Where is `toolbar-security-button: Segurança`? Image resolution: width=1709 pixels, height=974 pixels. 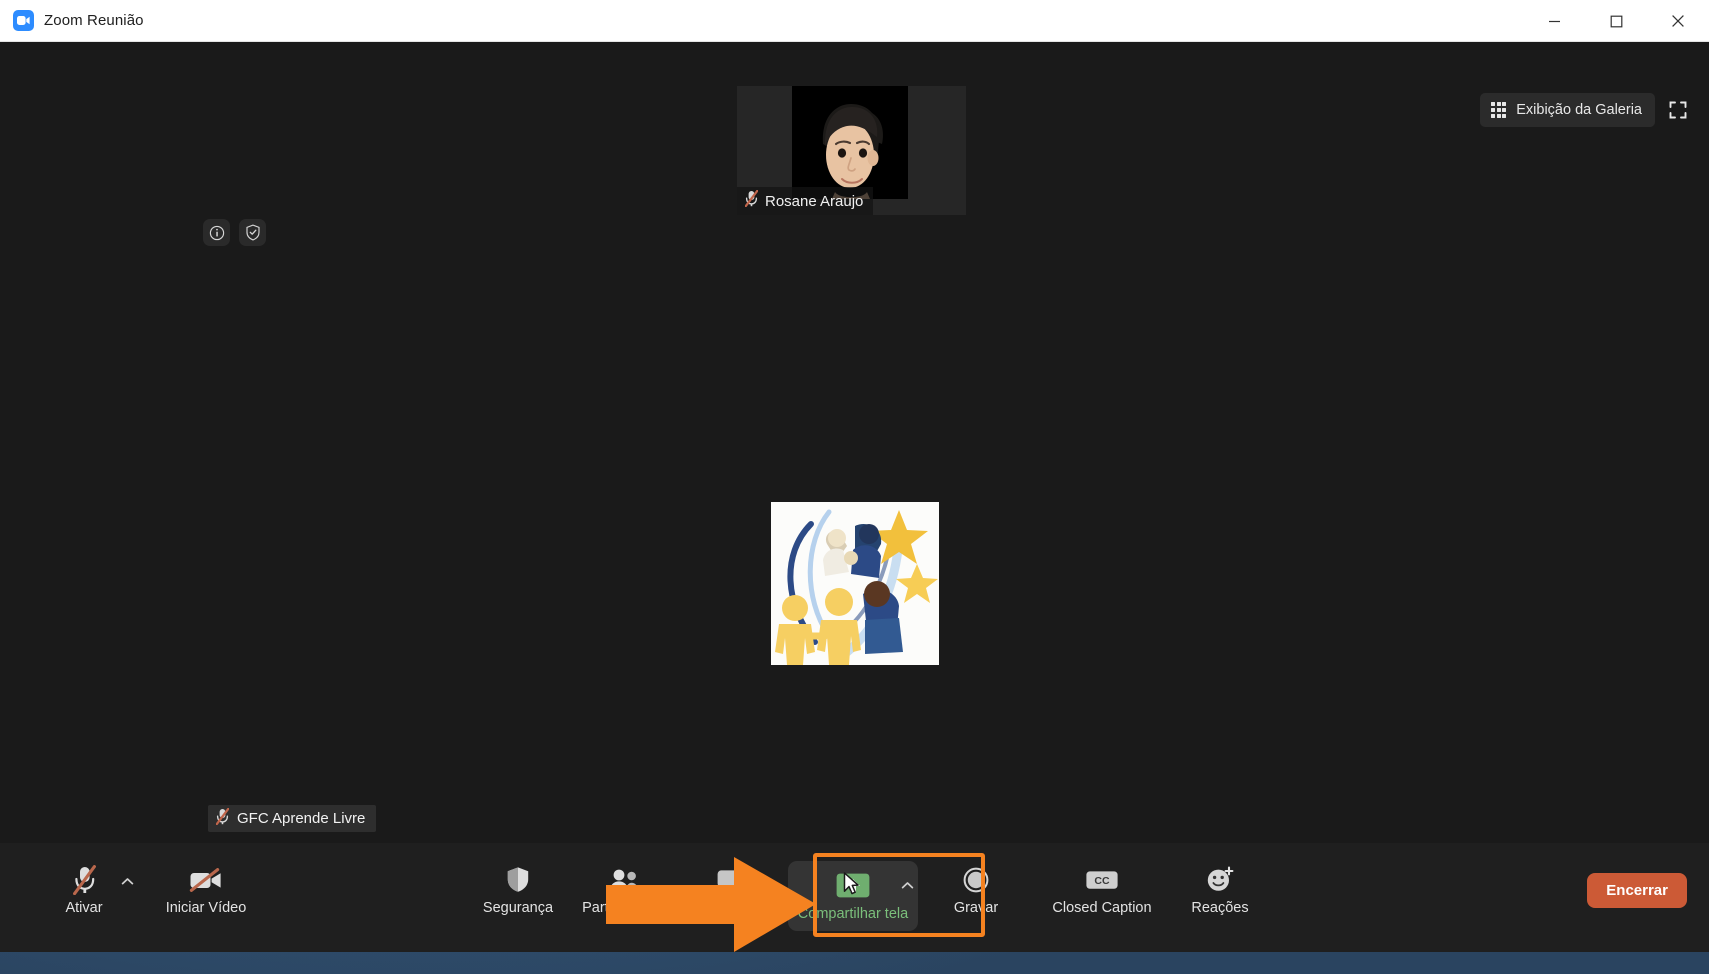 toolbar-security-button: Segurança is located at coordinates (518, 888).